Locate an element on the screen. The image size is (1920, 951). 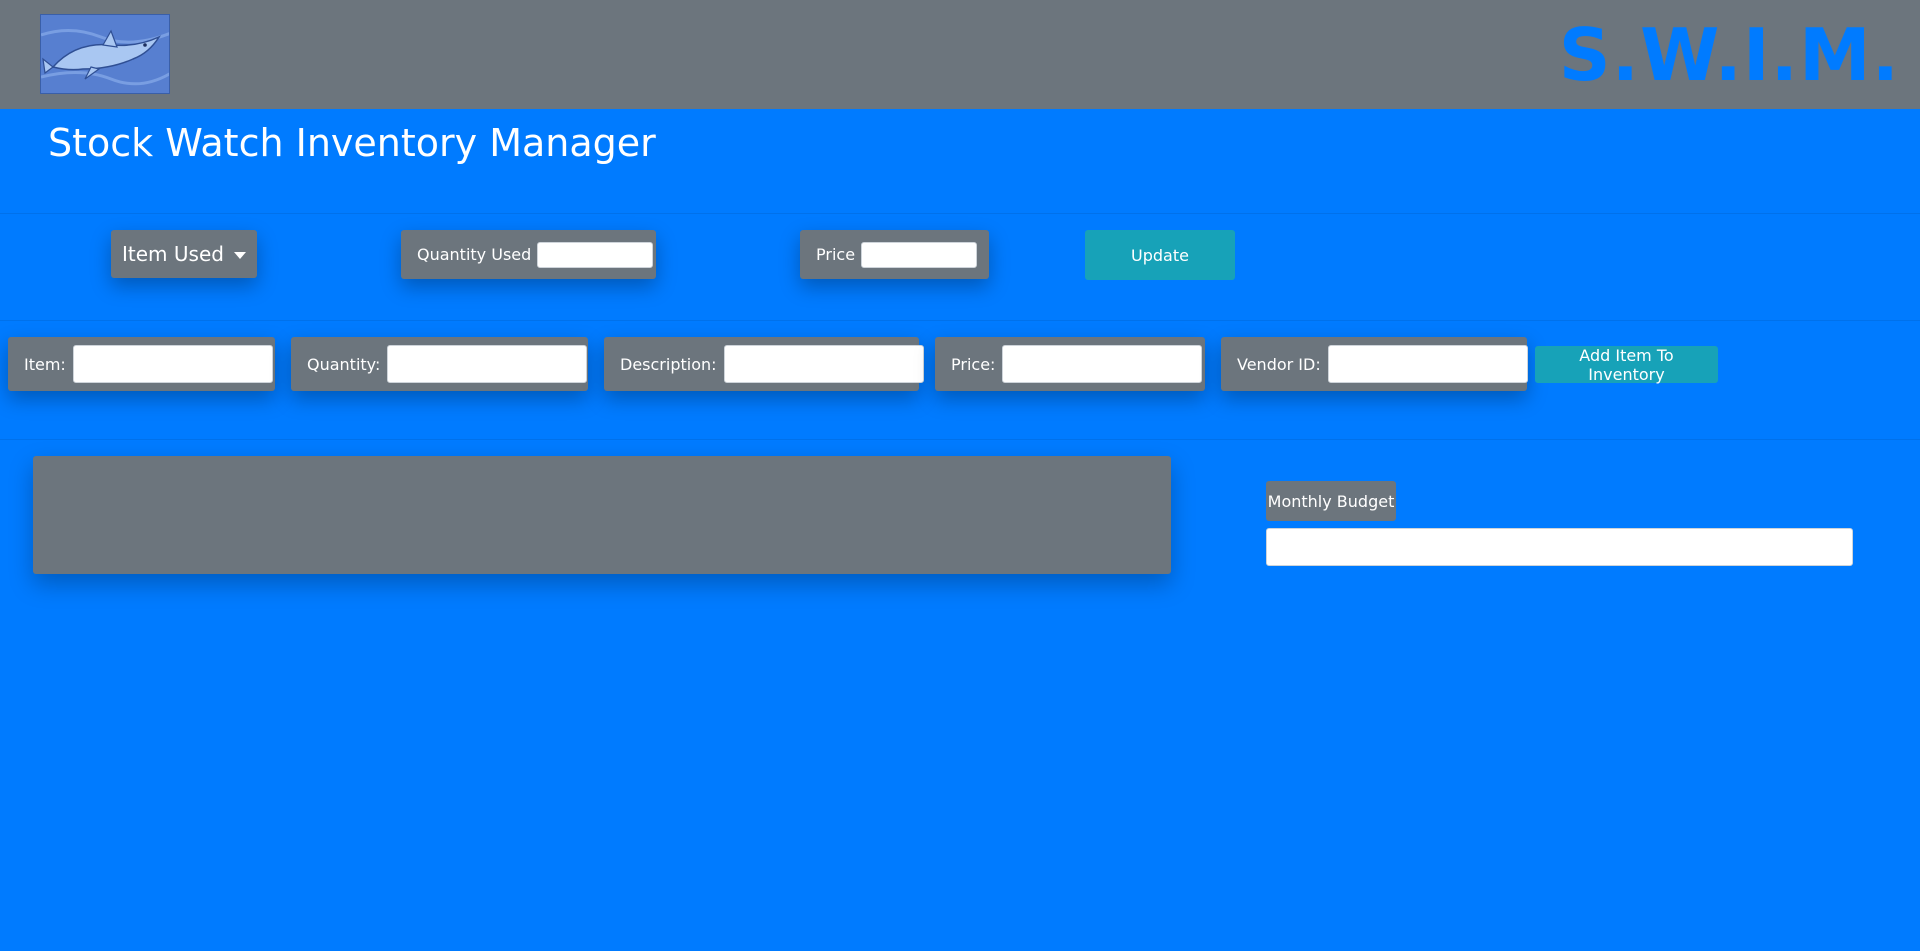
quantity-label: Quantity: is located at coordinates (344, 364).